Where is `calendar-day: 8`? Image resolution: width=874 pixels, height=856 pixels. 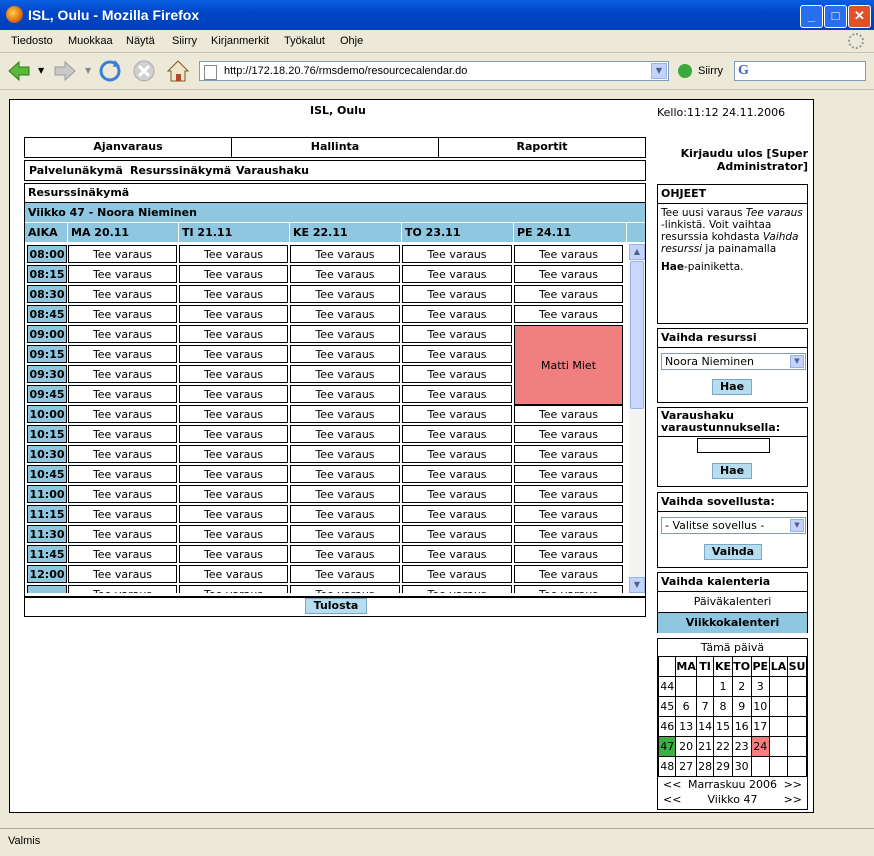
calendar-day: 8 is located at coordinates (723, 706).